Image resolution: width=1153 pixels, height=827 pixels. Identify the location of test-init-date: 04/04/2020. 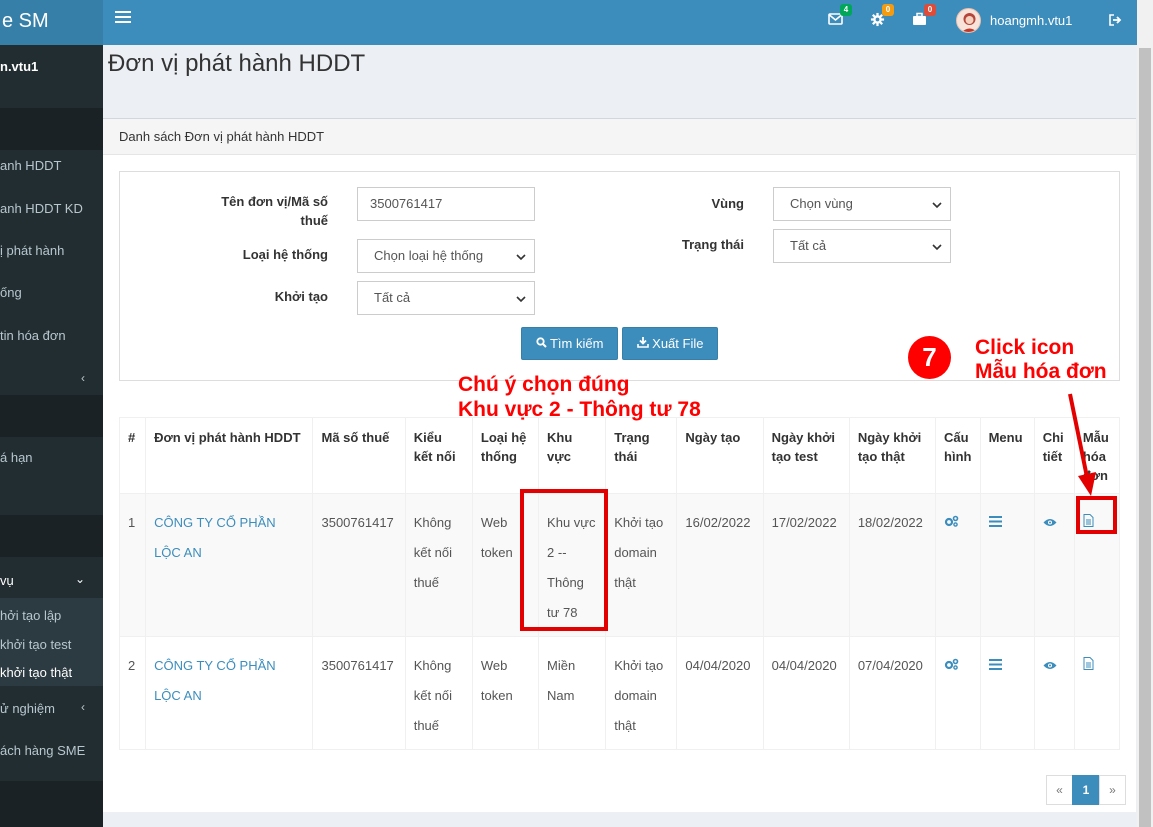
(806, 693).